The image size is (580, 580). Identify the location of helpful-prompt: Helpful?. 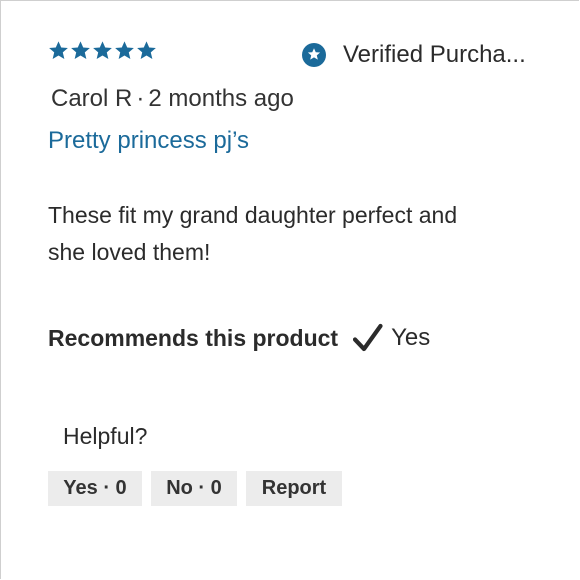
(105, 436).